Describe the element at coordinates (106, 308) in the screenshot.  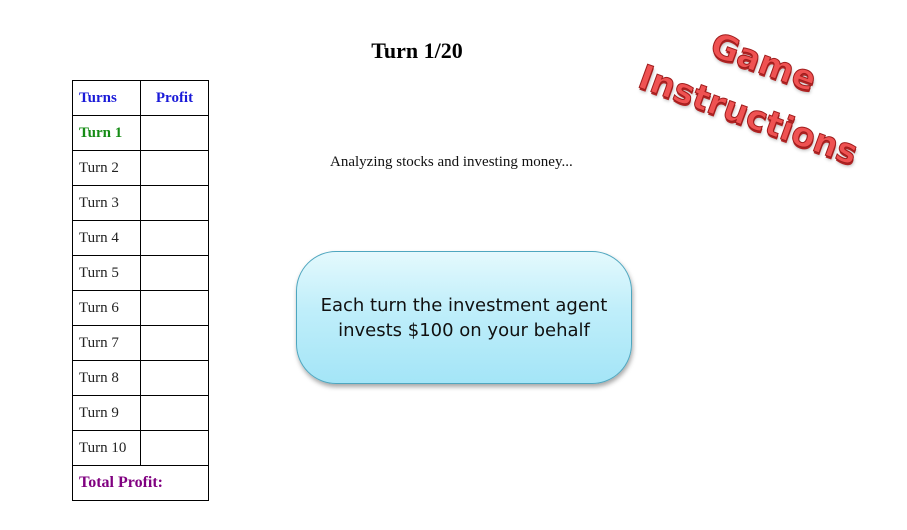
I see `turn-label: Turn 6` at that location.